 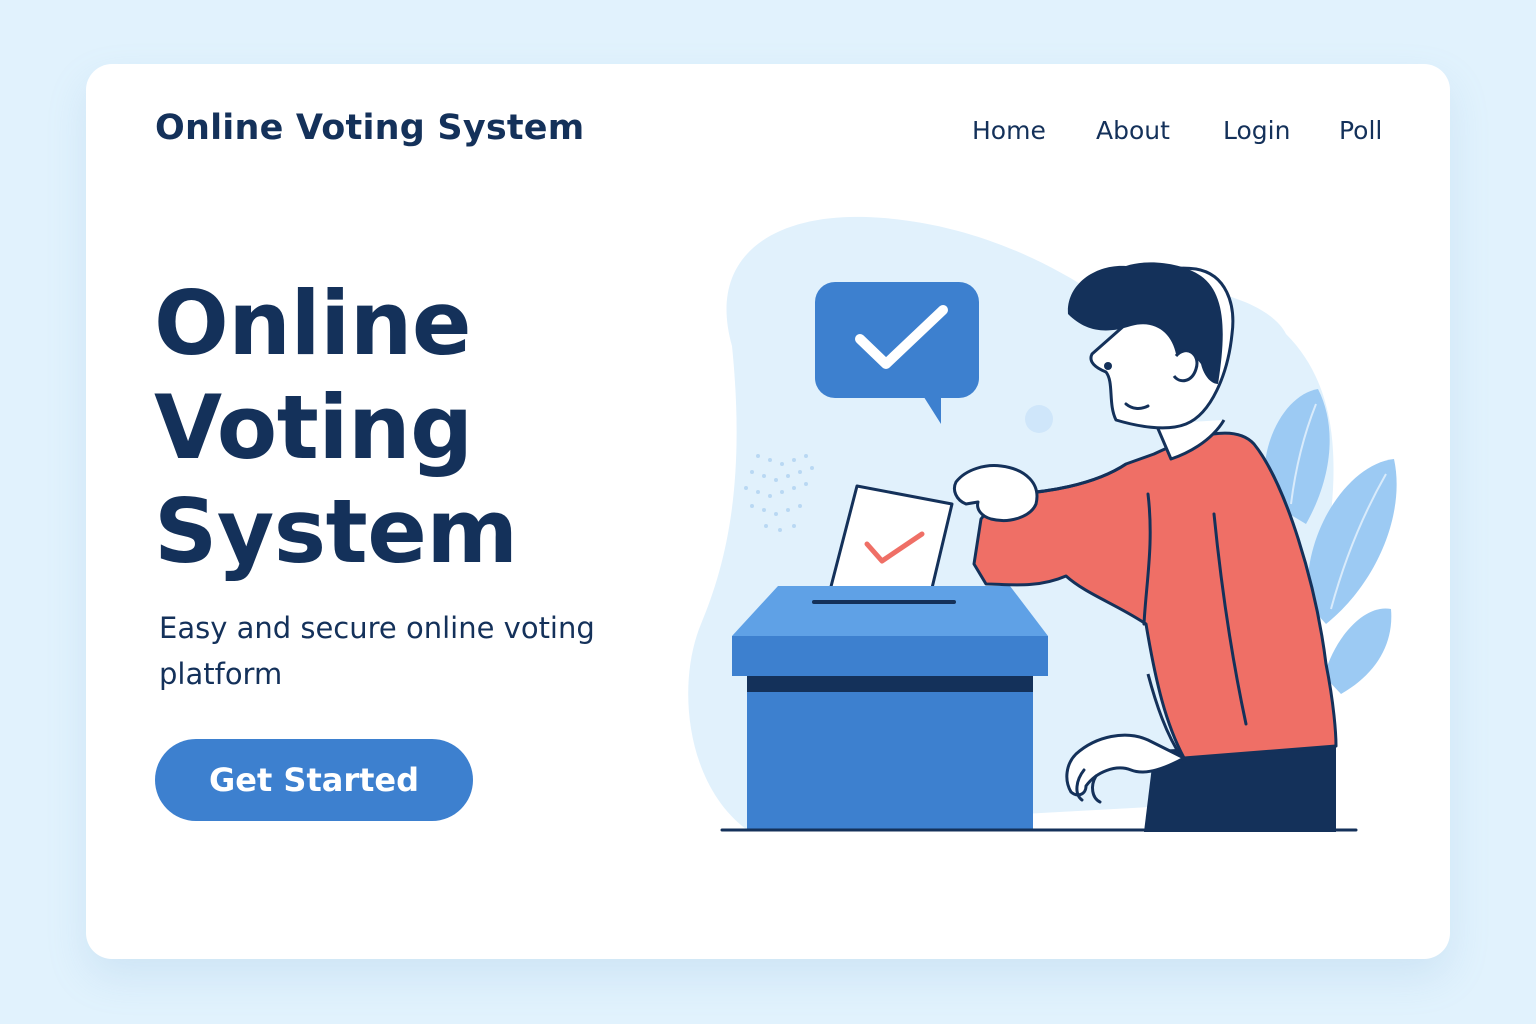 I want to click on leaf-decoration, so click(x=1330, y=541).